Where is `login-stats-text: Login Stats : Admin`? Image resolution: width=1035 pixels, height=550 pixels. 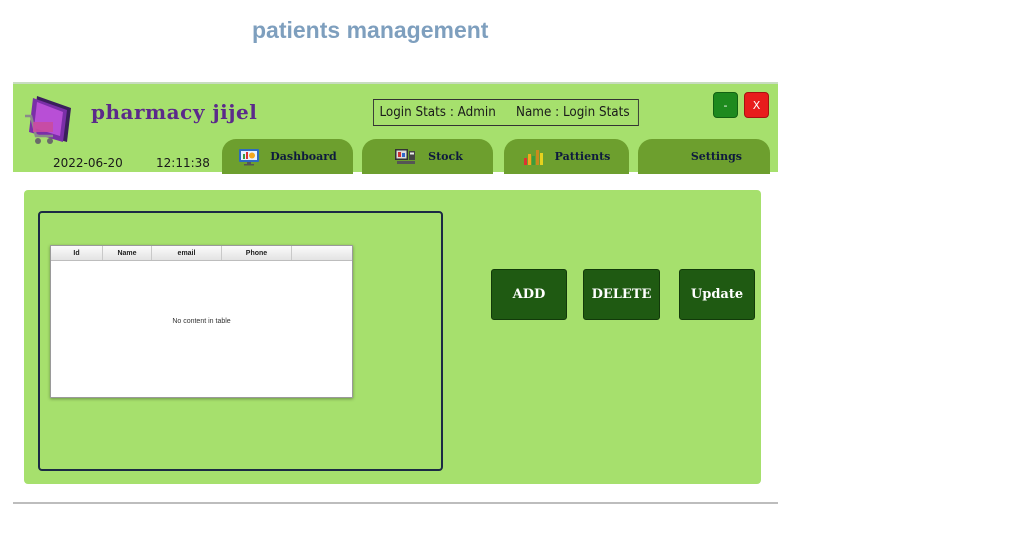
login-stats-text: Login Stats : Admin is located at coordinates (437, 112).